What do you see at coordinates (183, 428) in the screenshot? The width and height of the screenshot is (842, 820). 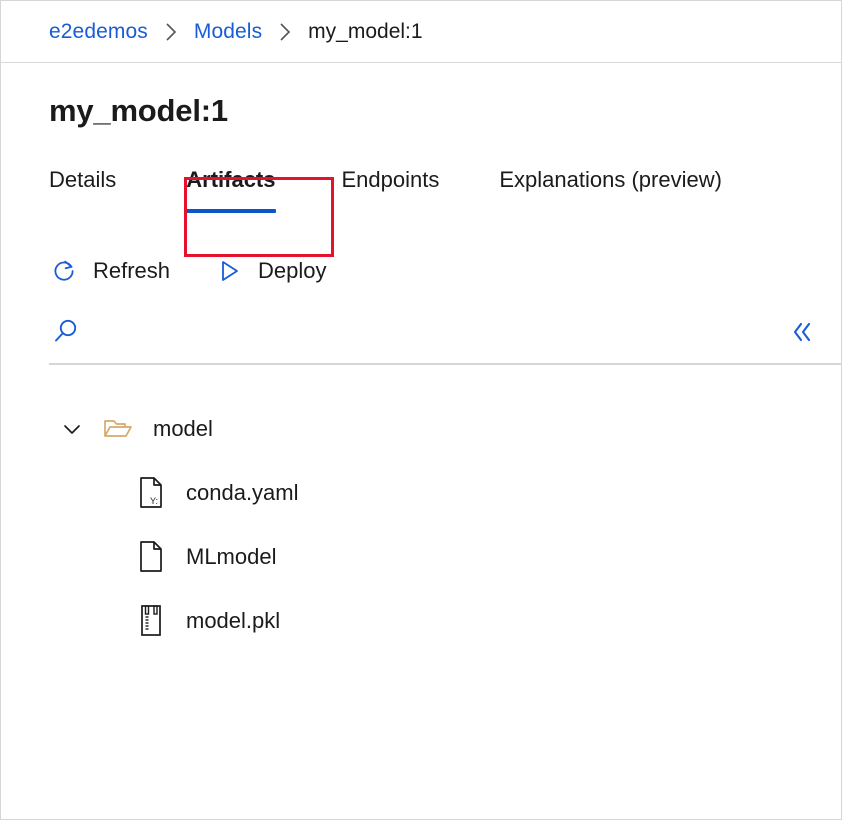 I see `tree-node-label: model` at bounding box center [183, 428].